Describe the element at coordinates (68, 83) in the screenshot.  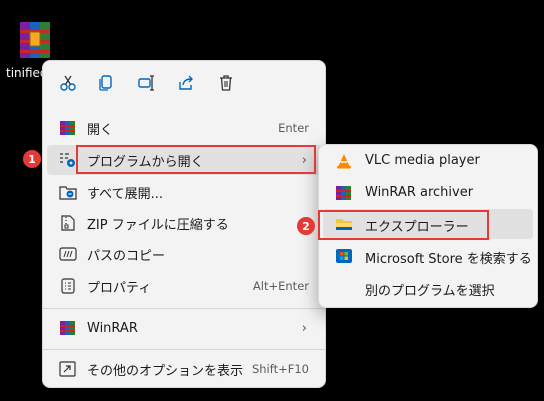
I see `cut-icon` at that location.